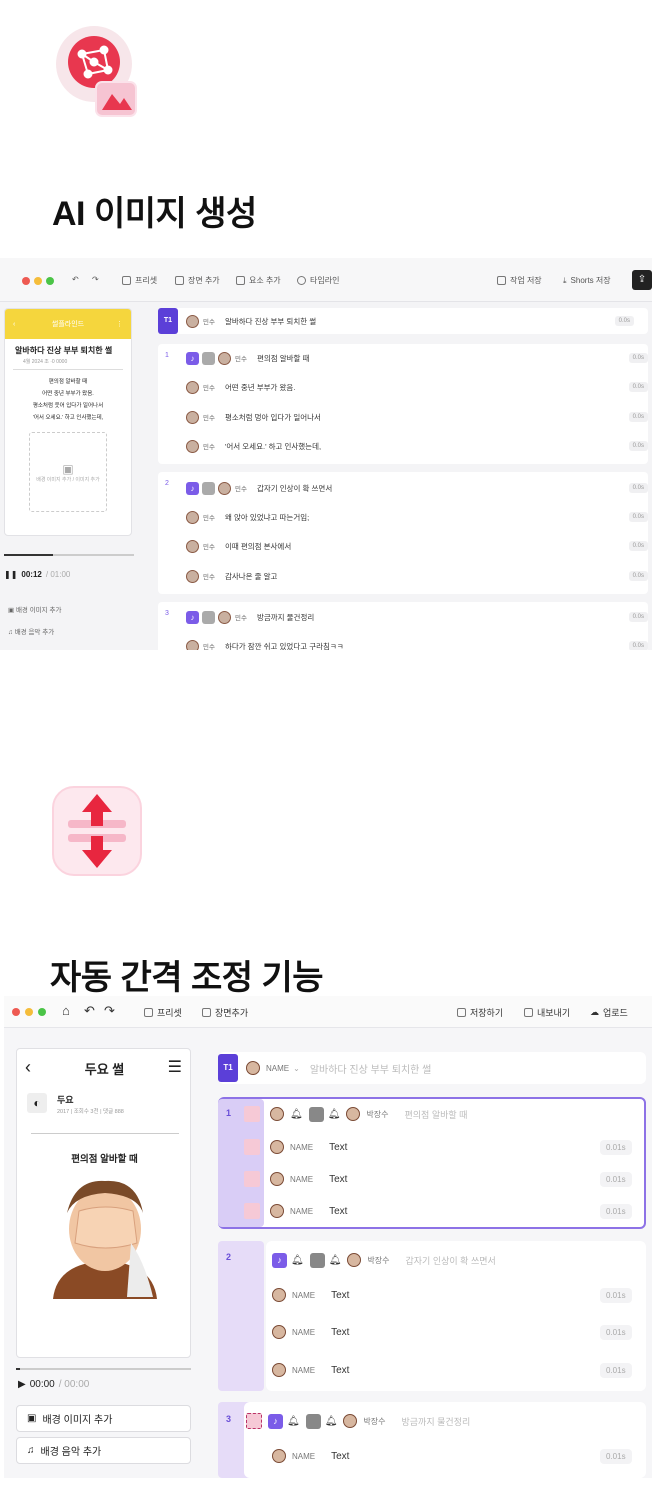  Describe the element at coordinates (419, 446) in the screenshot. I see `scene-row: 민수 '어서 오세요.' 하고 인사했는데, 0.0s` at that location.